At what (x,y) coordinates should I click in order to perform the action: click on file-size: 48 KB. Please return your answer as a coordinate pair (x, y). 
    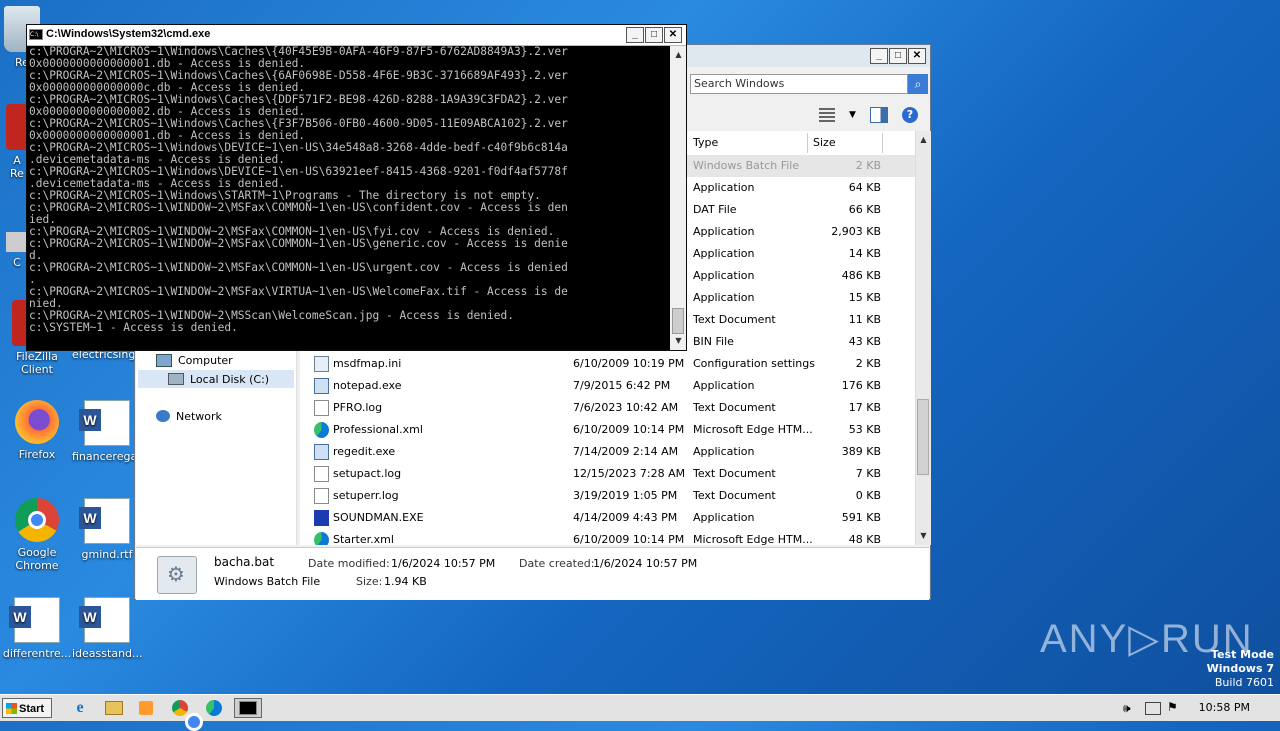
    Looking at the image, I should click on (864, 539).